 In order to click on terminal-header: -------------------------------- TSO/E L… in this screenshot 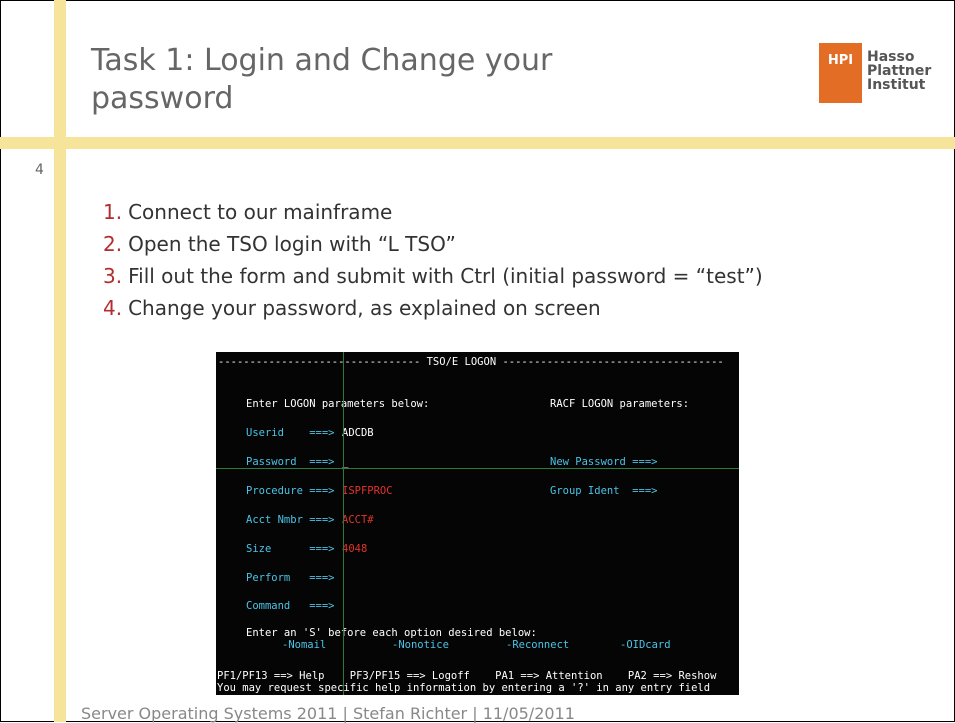, I will do `click(471, 362)`.